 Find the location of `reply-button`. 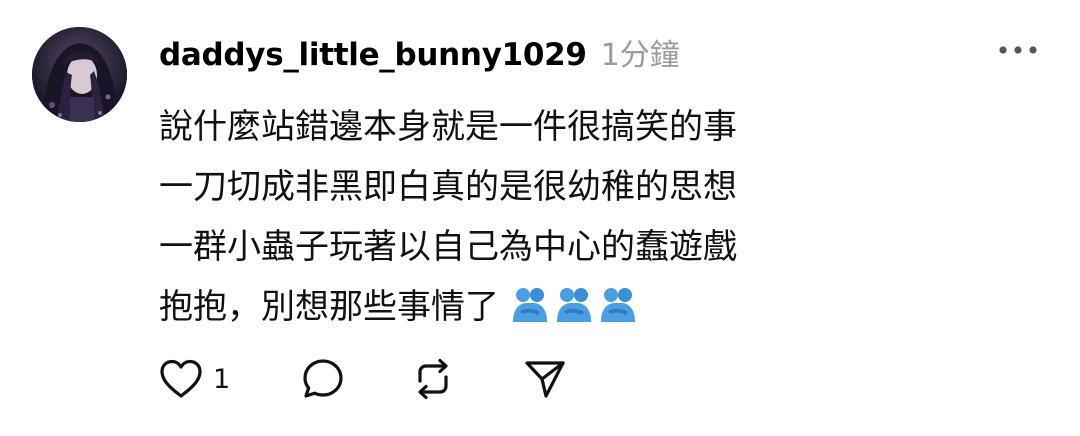

reply-button is located at coordinates (323, 379).